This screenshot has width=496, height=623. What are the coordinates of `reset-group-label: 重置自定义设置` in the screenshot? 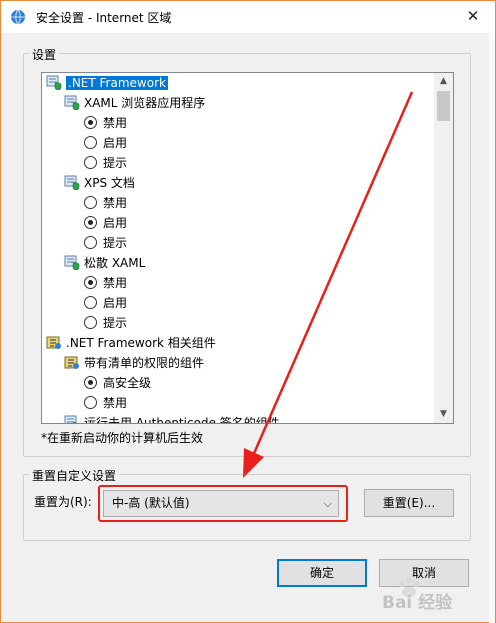 It's located at (74, 475).